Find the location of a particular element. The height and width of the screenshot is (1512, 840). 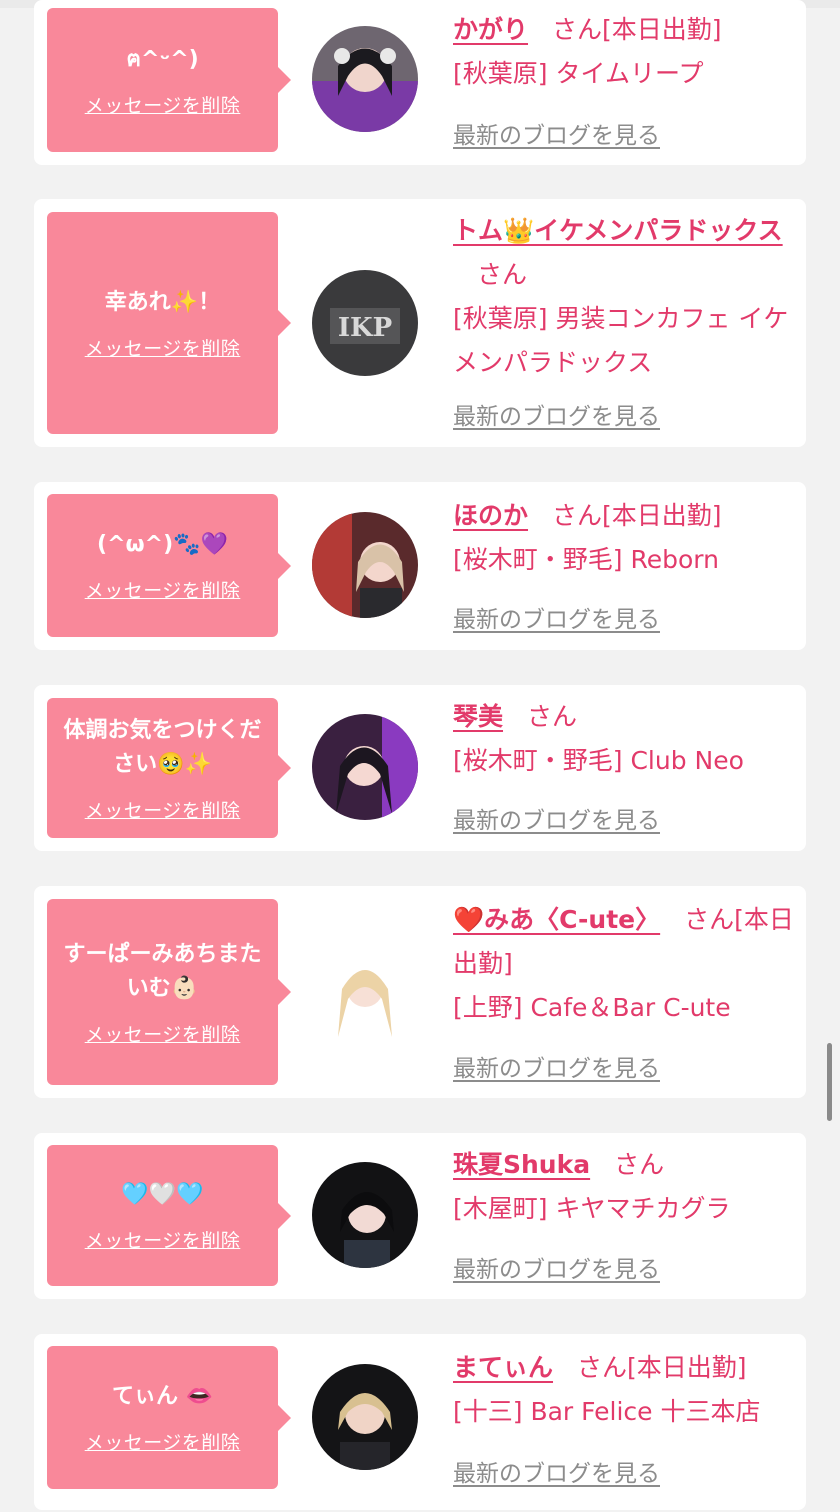

message-text: 🩵🤍🩵 is located at coordinates (162, 1194).